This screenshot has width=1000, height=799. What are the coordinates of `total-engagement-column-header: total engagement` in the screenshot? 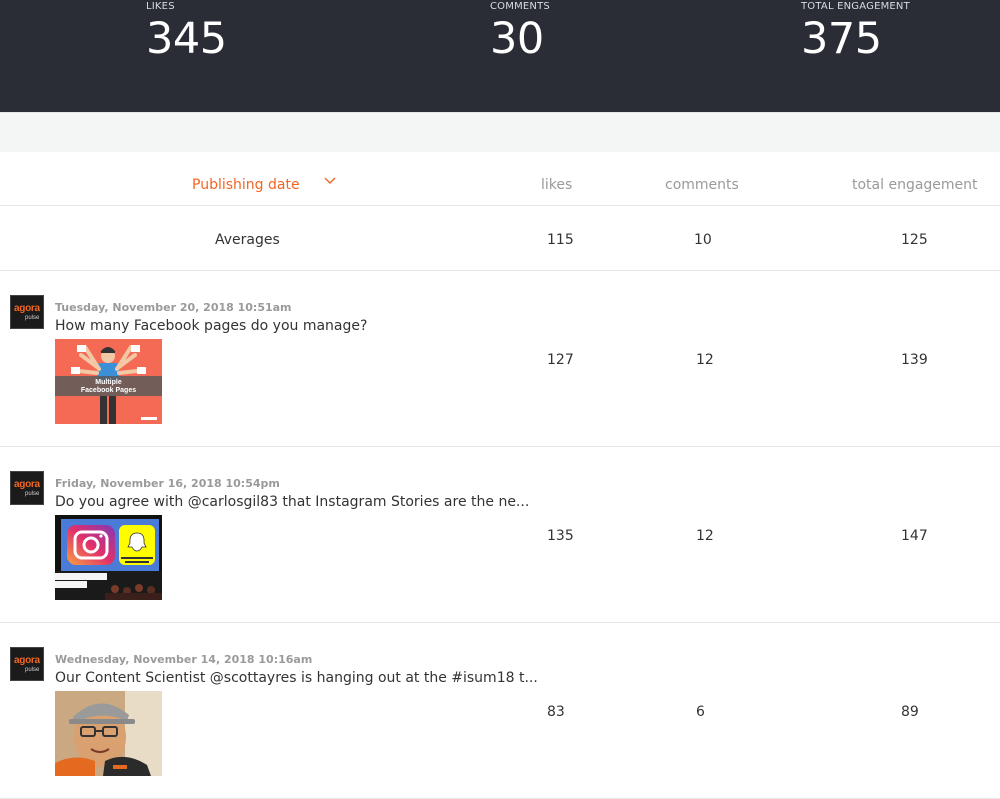 It's located at (915, 179).